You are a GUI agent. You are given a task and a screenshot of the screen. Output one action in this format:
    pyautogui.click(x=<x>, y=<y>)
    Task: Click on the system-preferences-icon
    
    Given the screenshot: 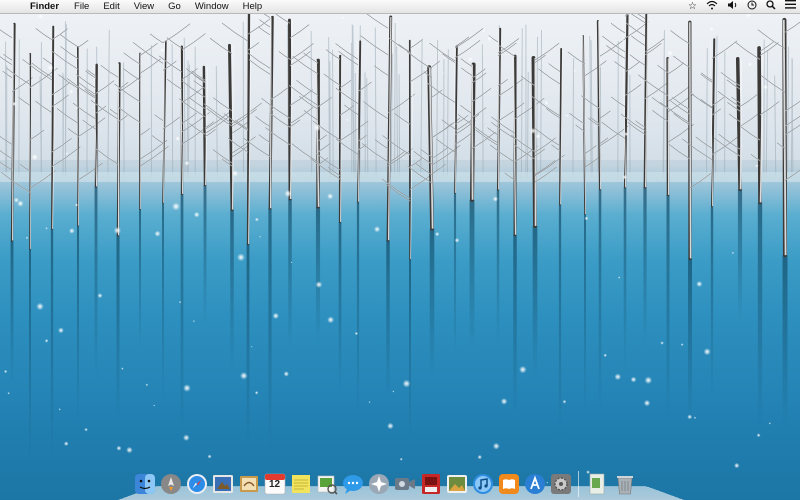 What is the action you would take?
    pyautogui.click(x=560, y=484)
    